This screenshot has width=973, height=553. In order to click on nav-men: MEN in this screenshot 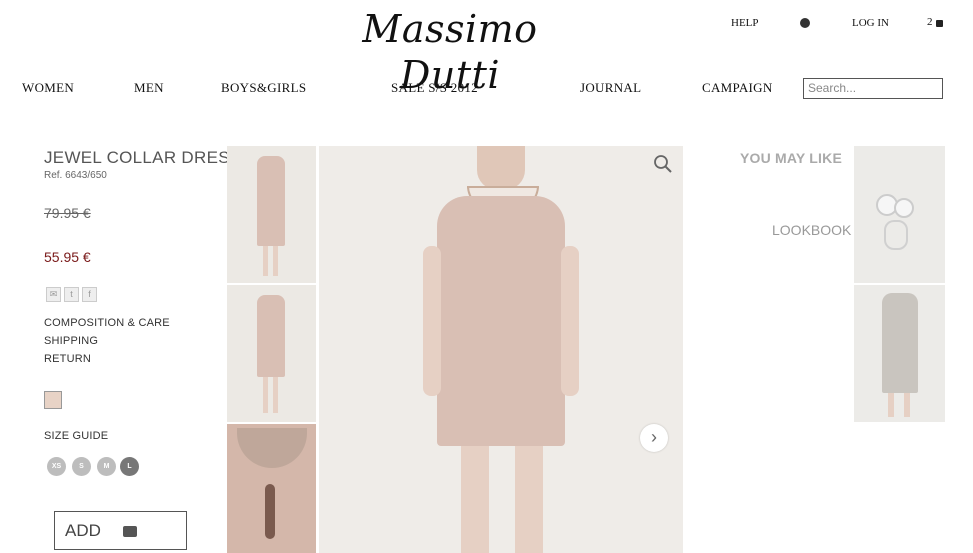, I will do `click(149, 88)`.